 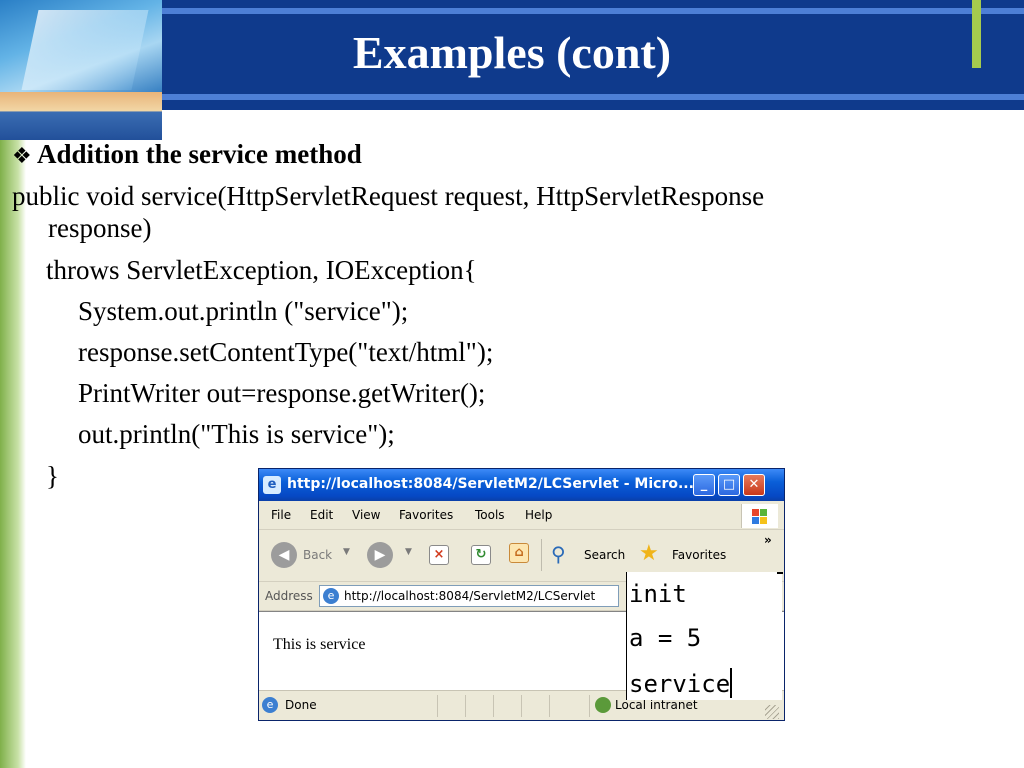 What do you see at coordinates (301, 705) in the screenshot?
I see `status-text: Done` at bounding box center [301, 705].